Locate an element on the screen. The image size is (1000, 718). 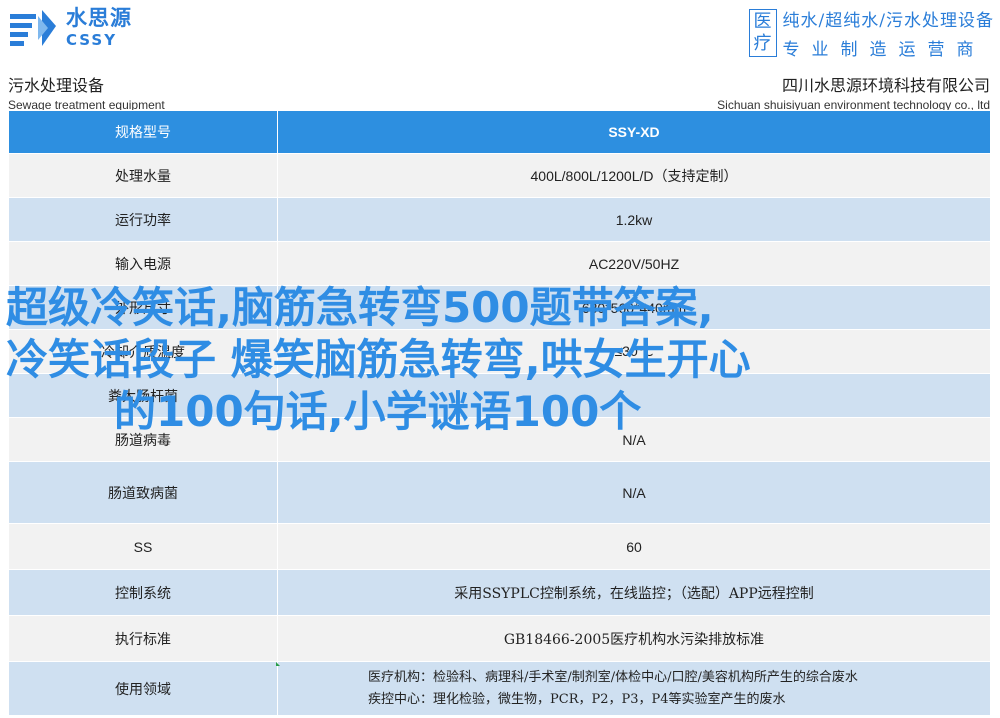
row-value: 采用SSYPLC控制系统，在线监控；（选配）APP远程控制 is located at coordinates (634, 592).